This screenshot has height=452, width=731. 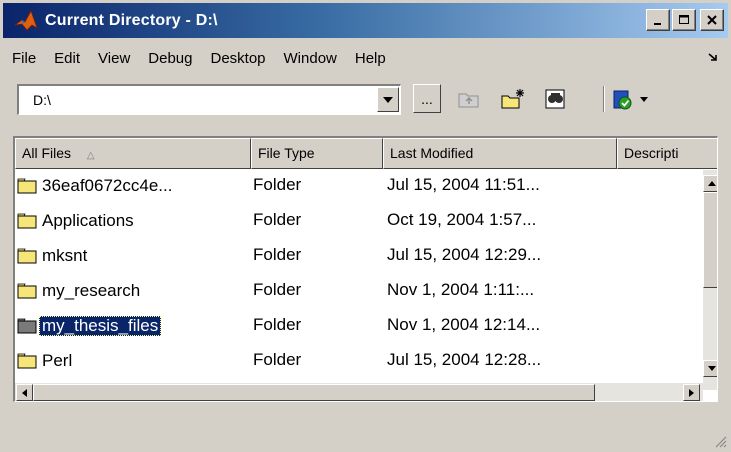 I want to click on vertical-scroll-thumb, so click(x=710, y=240).